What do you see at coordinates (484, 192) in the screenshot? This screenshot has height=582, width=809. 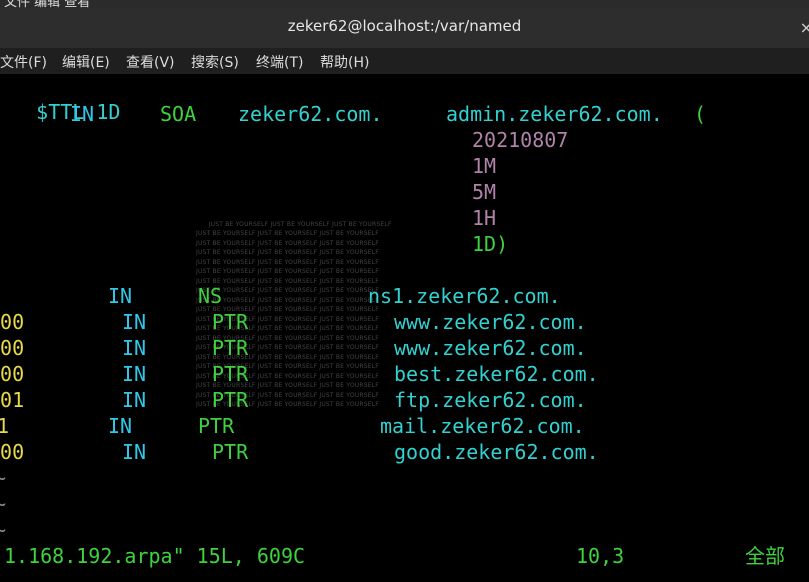 I see `soa-retry: 5M` at bounding box center [484, 192].